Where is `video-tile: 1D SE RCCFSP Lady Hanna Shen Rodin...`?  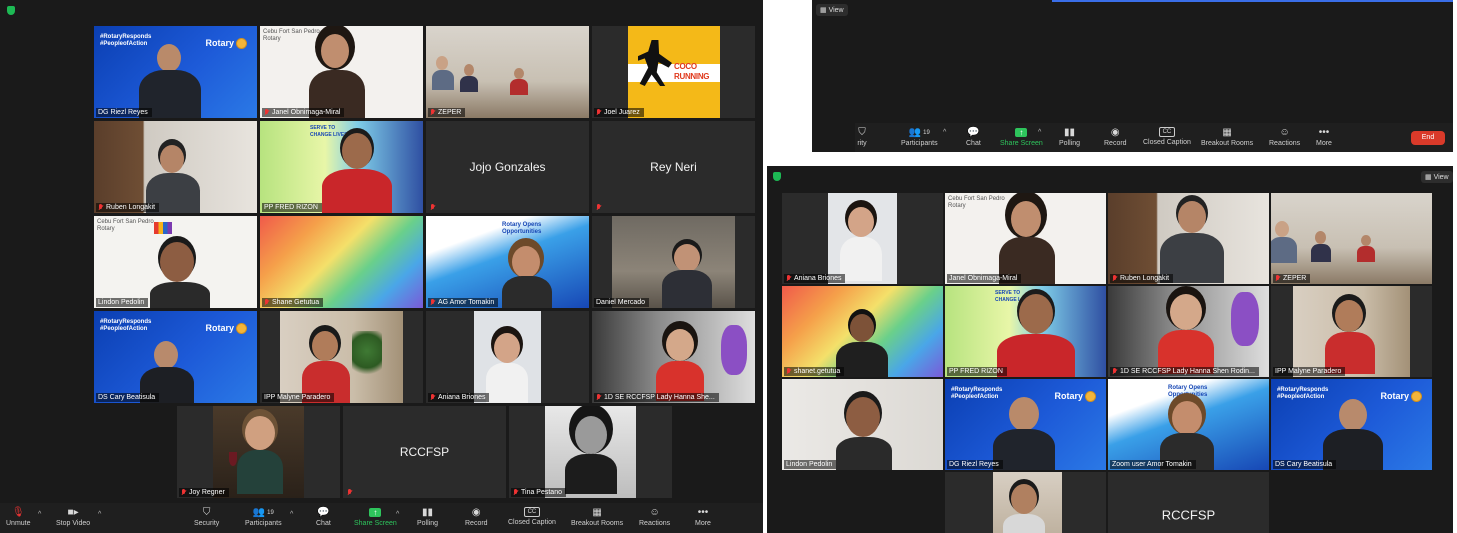
video-tile: 1D SE RCCFSP Lady Hanna Shen Rodin... is located at coordinates (1188, 331).